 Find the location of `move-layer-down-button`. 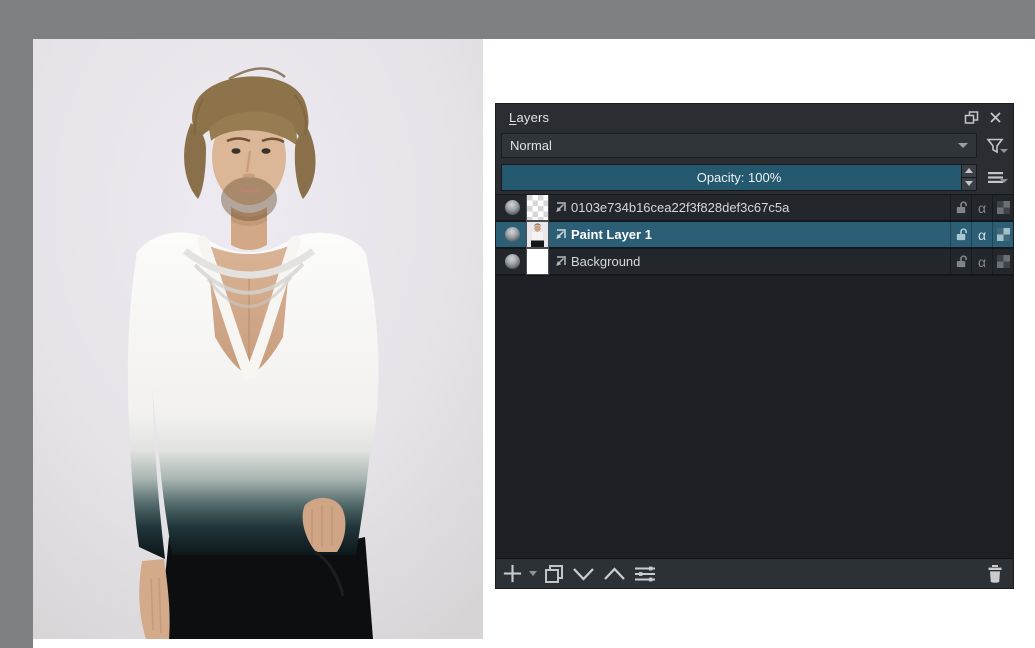

move-layer-down-button is located at coordinates (583, 574).